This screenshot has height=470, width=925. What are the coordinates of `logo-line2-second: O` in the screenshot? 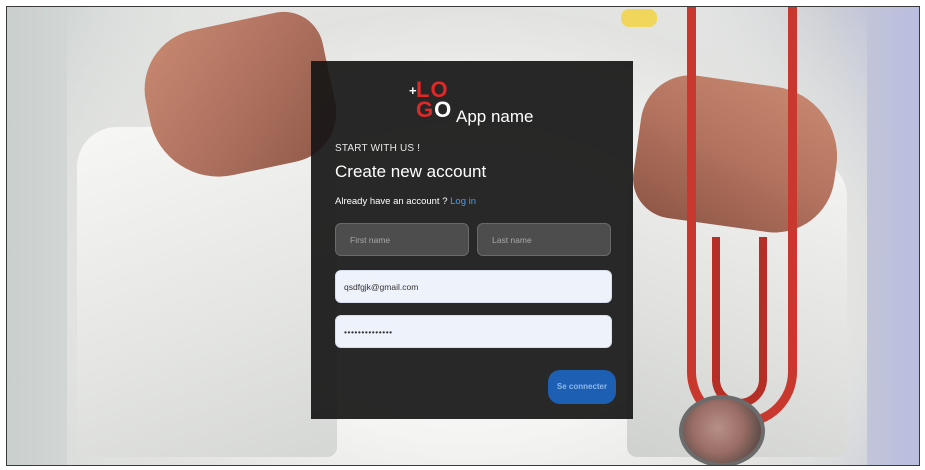 It's located at (443, 109).